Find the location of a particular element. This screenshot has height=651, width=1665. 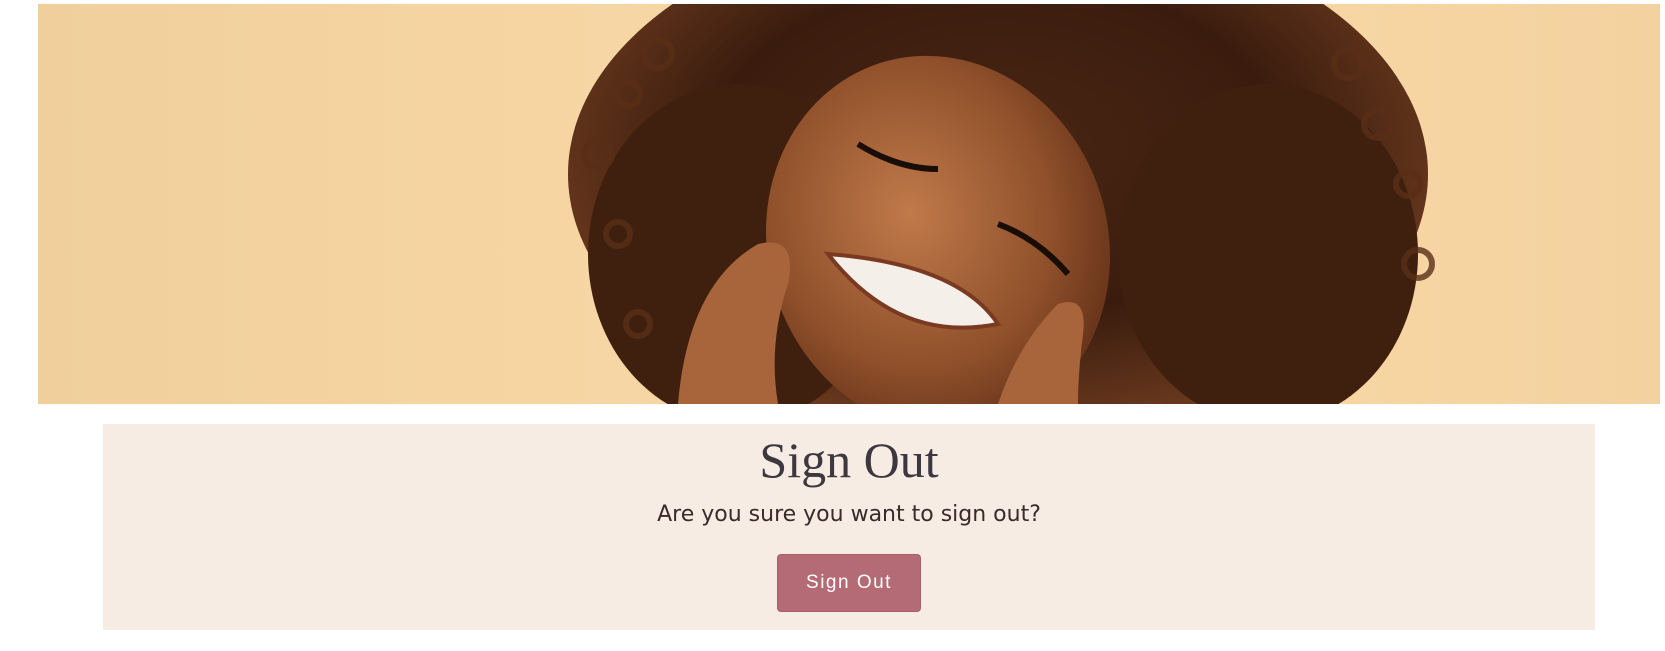

signout-confirmation-text: Are you sure you want to sign out? is located at coordinates (849, 514).